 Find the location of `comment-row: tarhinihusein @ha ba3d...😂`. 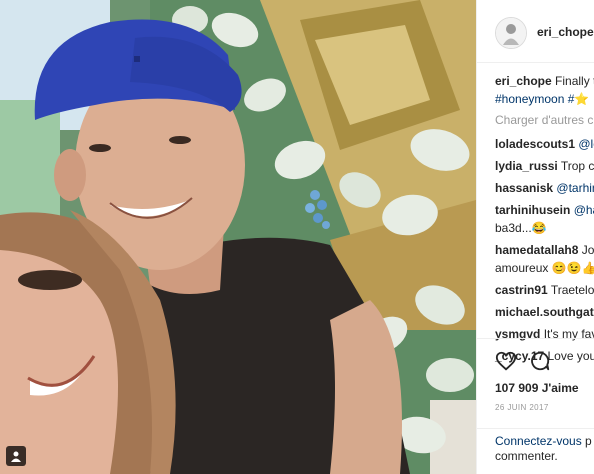

comment-row: tarhinihusein @ha ba3d...😂 is located at coordinates (544, 219).